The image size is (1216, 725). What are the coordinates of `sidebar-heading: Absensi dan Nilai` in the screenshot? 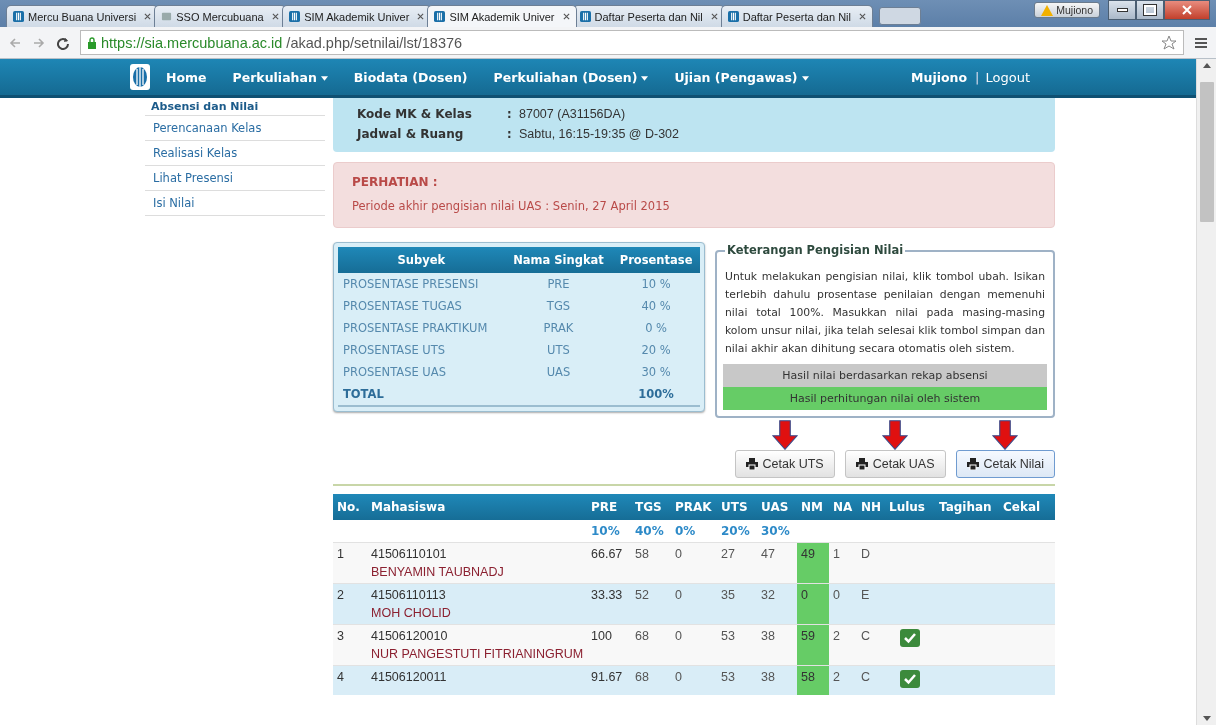 It's located at (235, 107).